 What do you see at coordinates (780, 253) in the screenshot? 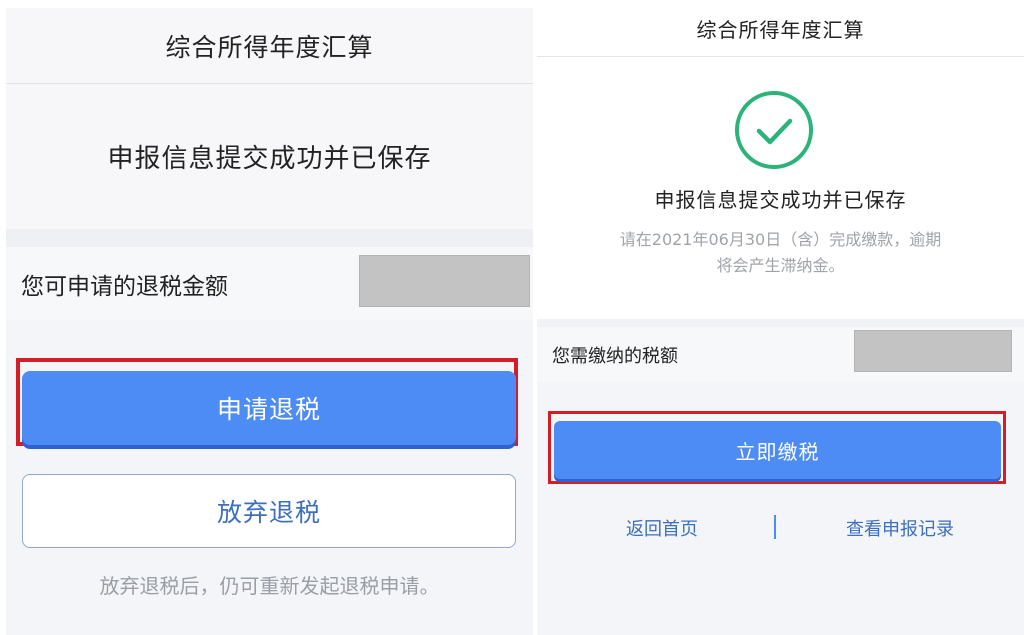
I see `payment-deadline-notice: 请在2021年06月30日（含）完成缴款，逾期 将会产生滞纳金。` at bounding box center [780, 253].